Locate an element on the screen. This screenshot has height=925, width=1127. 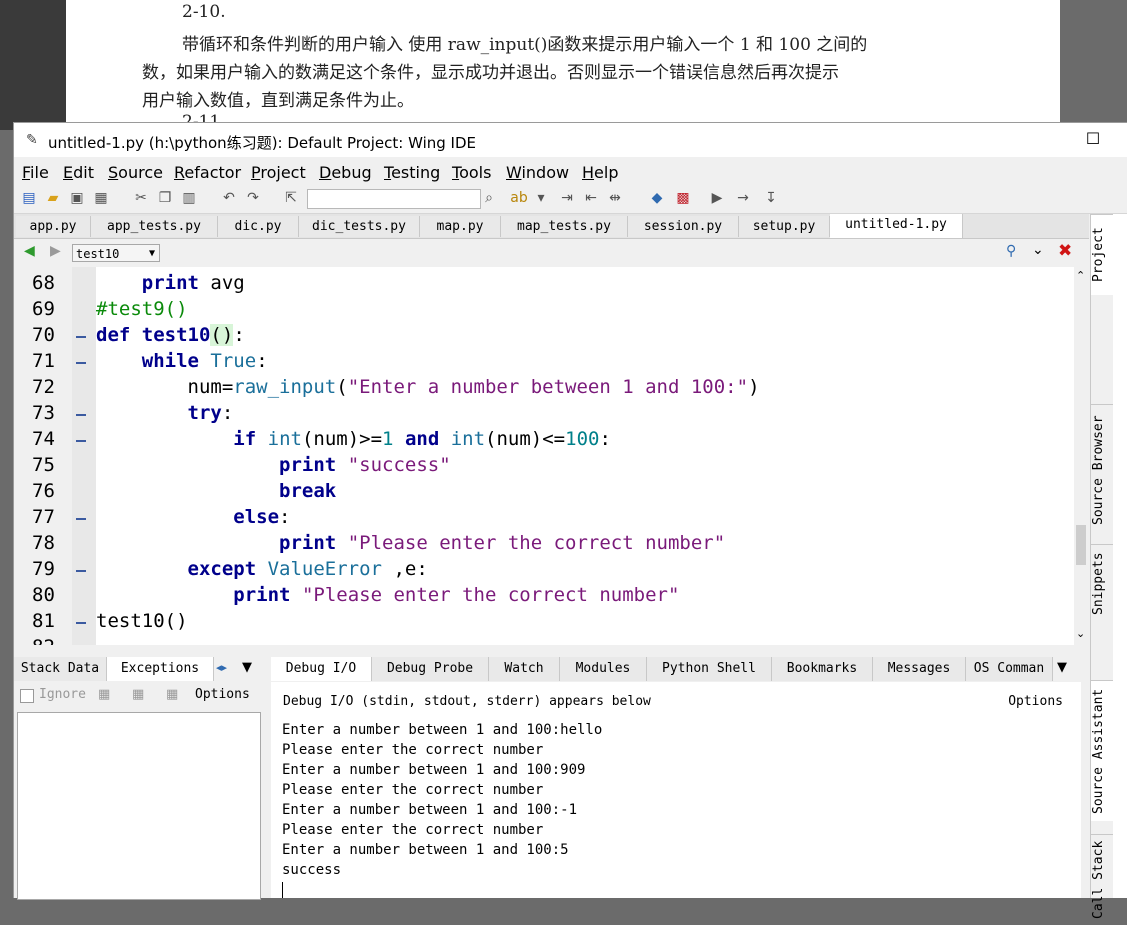
spellcheck-icon: ab is located at coordinates (519, 198).